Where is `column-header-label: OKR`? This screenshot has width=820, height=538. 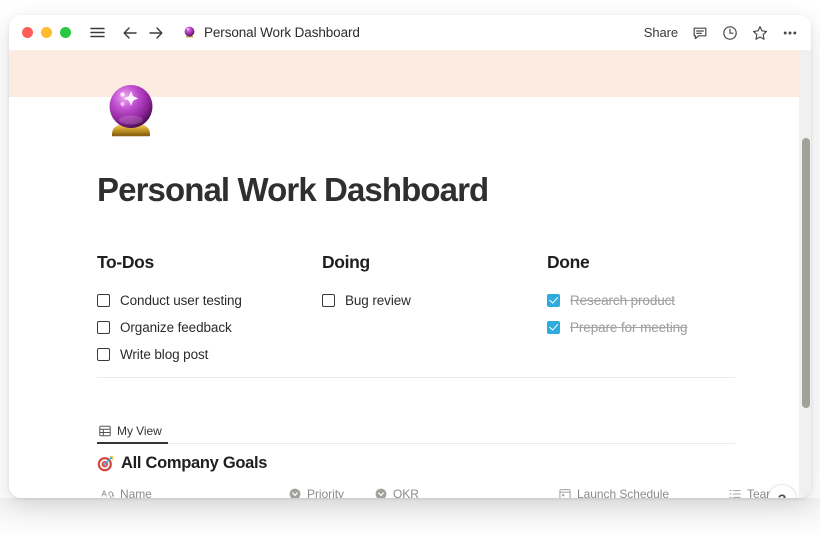
column-header-label: OKR is located at coordinates (406, 492).